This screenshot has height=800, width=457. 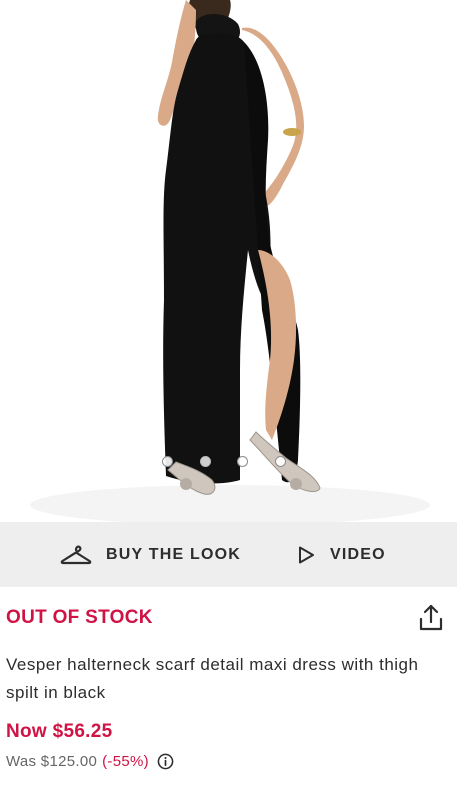 I want to click on share-icon, so click(x=431, y=617).